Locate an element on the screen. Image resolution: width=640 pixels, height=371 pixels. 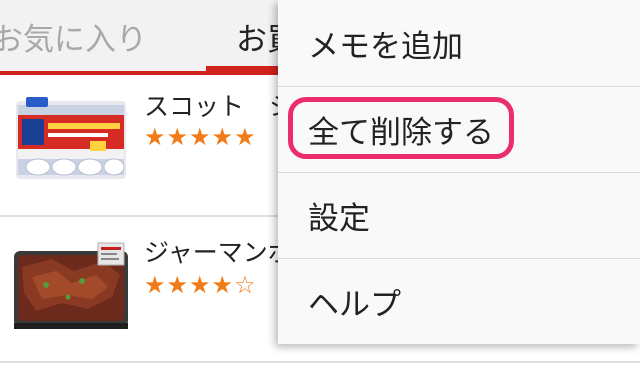
list-divider is located at coordinates (320, 362).